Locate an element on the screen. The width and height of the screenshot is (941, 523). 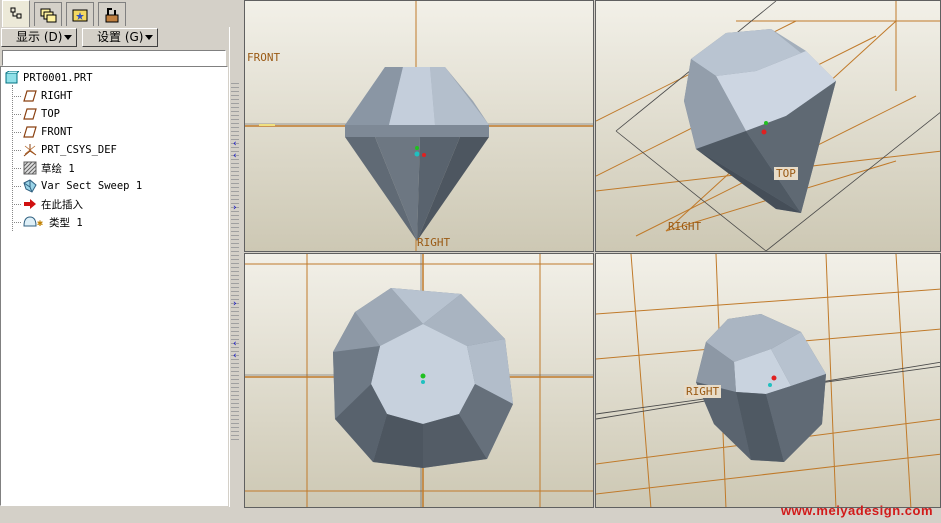
tree-item-label: Var Sect Sweep 1 is located at coordinates (92, 186).